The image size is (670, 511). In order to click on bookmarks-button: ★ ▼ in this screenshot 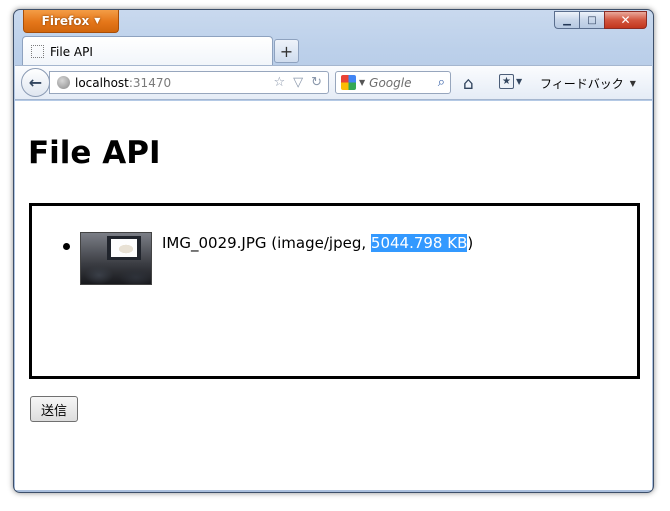, I will do `click(510, 81)`.